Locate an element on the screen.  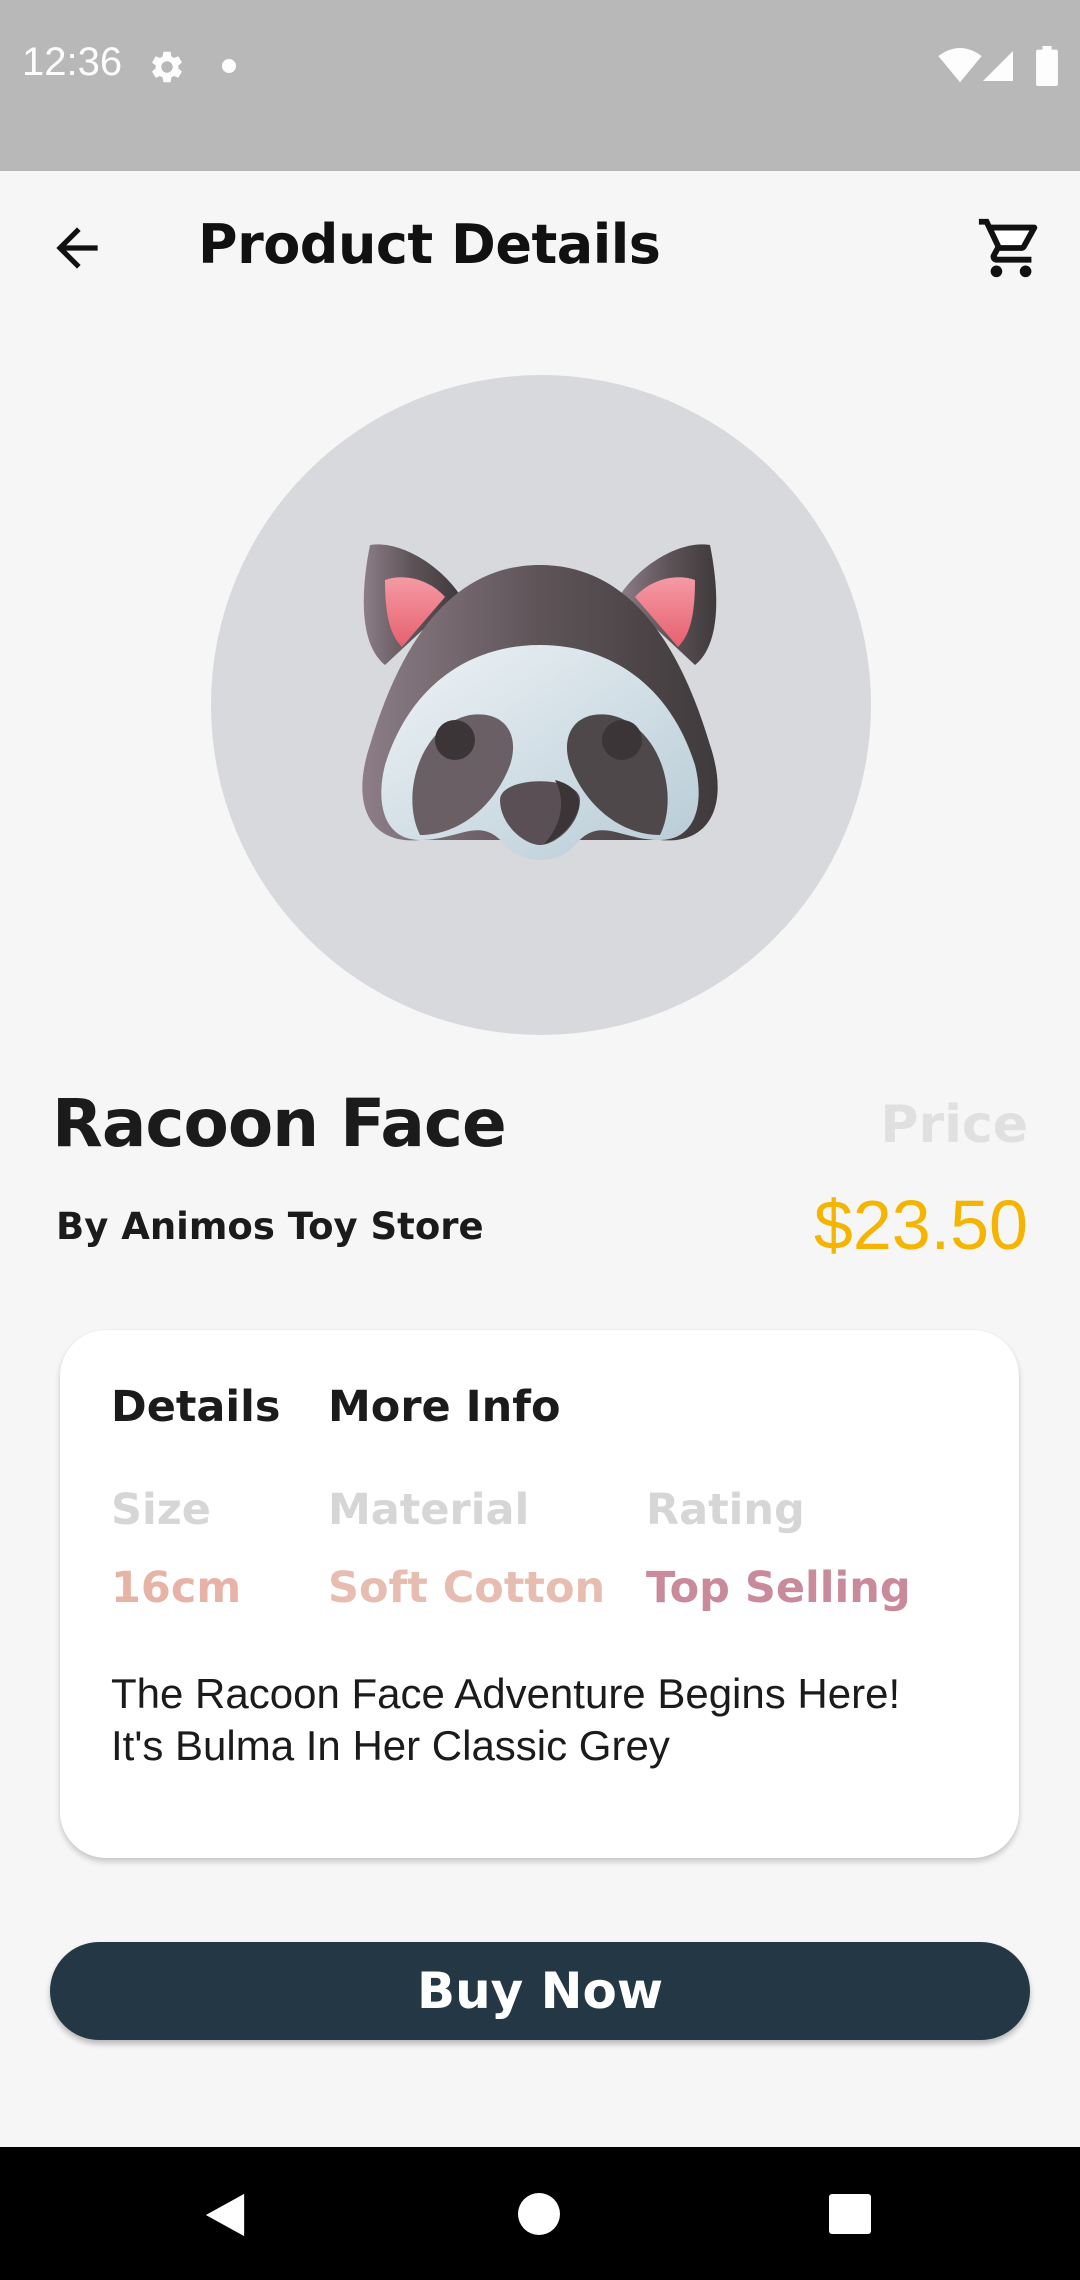
status-time: 12:36 is located at coordinates (72, 62).